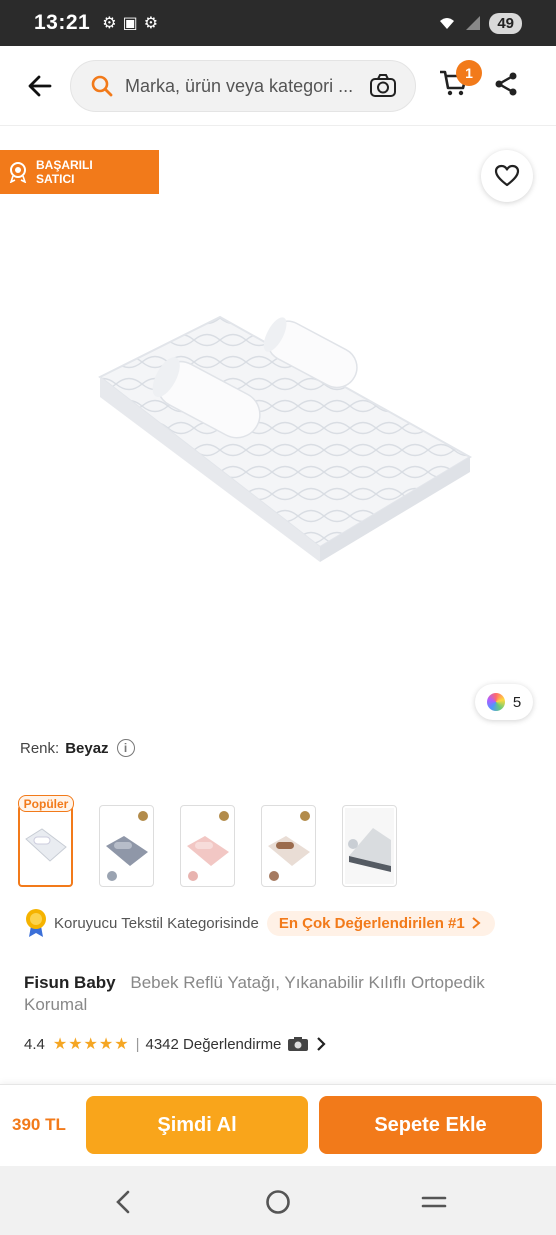  What do you see at coordinates (285, 438) in the screenshot?
I see `product-photo` at bounding box center [285, 438].